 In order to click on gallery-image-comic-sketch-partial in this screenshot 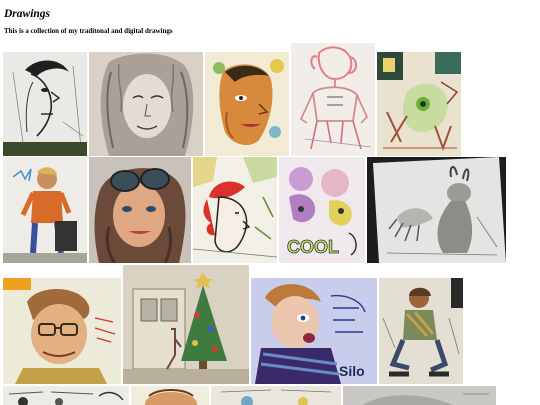, I will do `click(66, 395)`.